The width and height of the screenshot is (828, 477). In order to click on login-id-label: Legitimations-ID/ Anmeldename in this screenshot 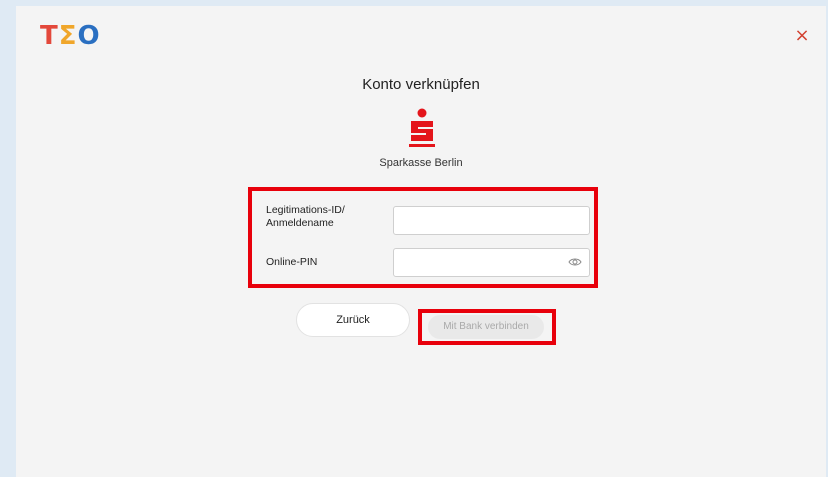, I will do `click(305, 217)`.